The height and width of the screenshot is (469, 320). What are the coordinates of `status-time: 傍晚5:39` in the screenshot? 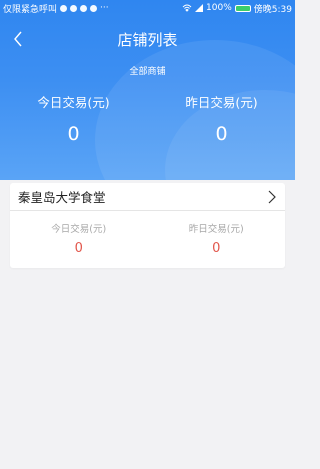 It's located at (272, 9).